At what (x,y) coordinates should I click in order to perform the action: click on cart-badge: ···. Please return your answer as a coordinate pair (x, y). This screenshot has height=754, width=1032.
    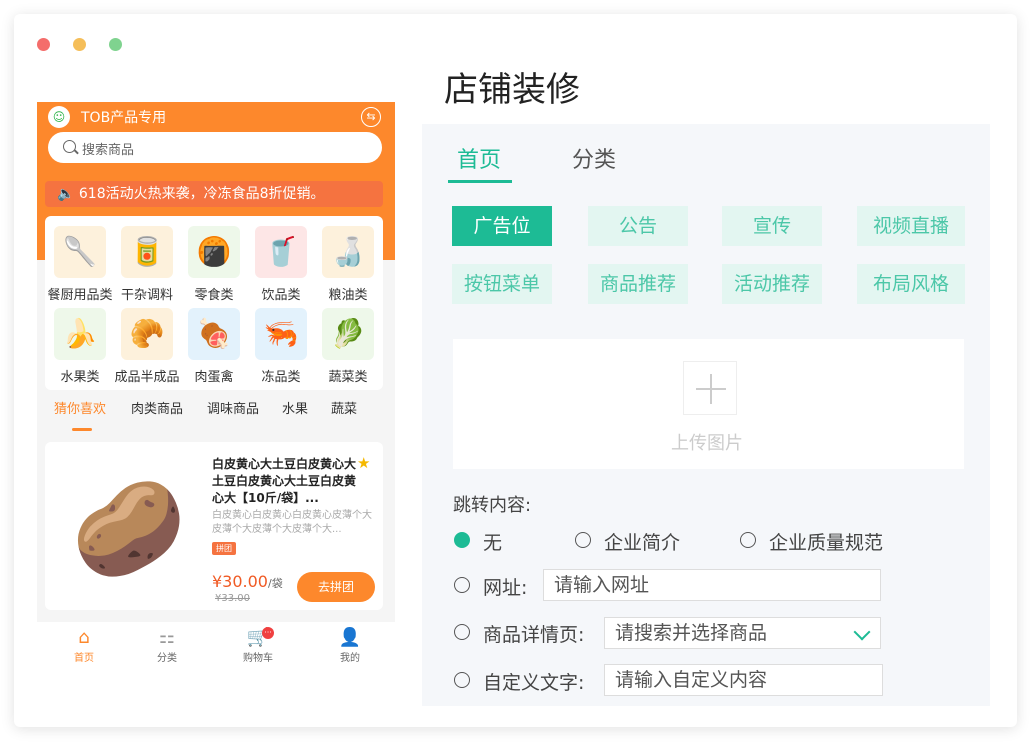
    Looking at the image, I should click on (268, 633).